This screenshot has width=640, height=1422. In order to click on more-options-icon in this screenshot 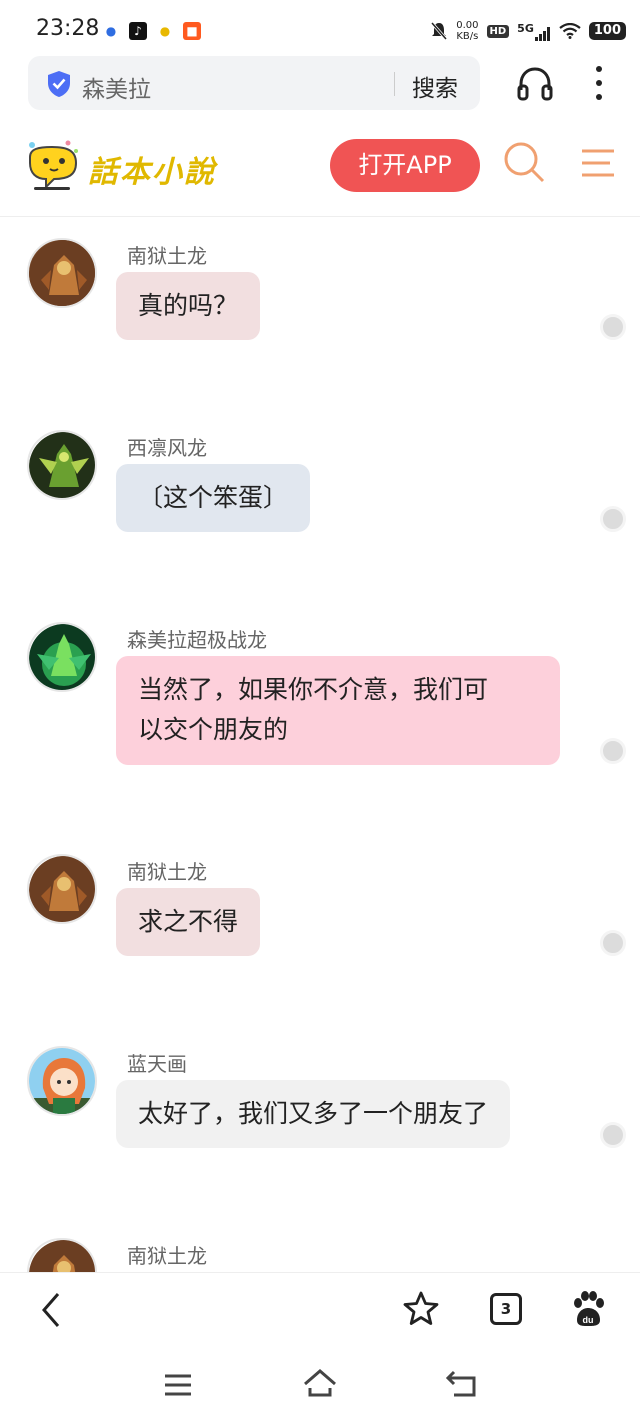, I will do `click(599, 83)`.